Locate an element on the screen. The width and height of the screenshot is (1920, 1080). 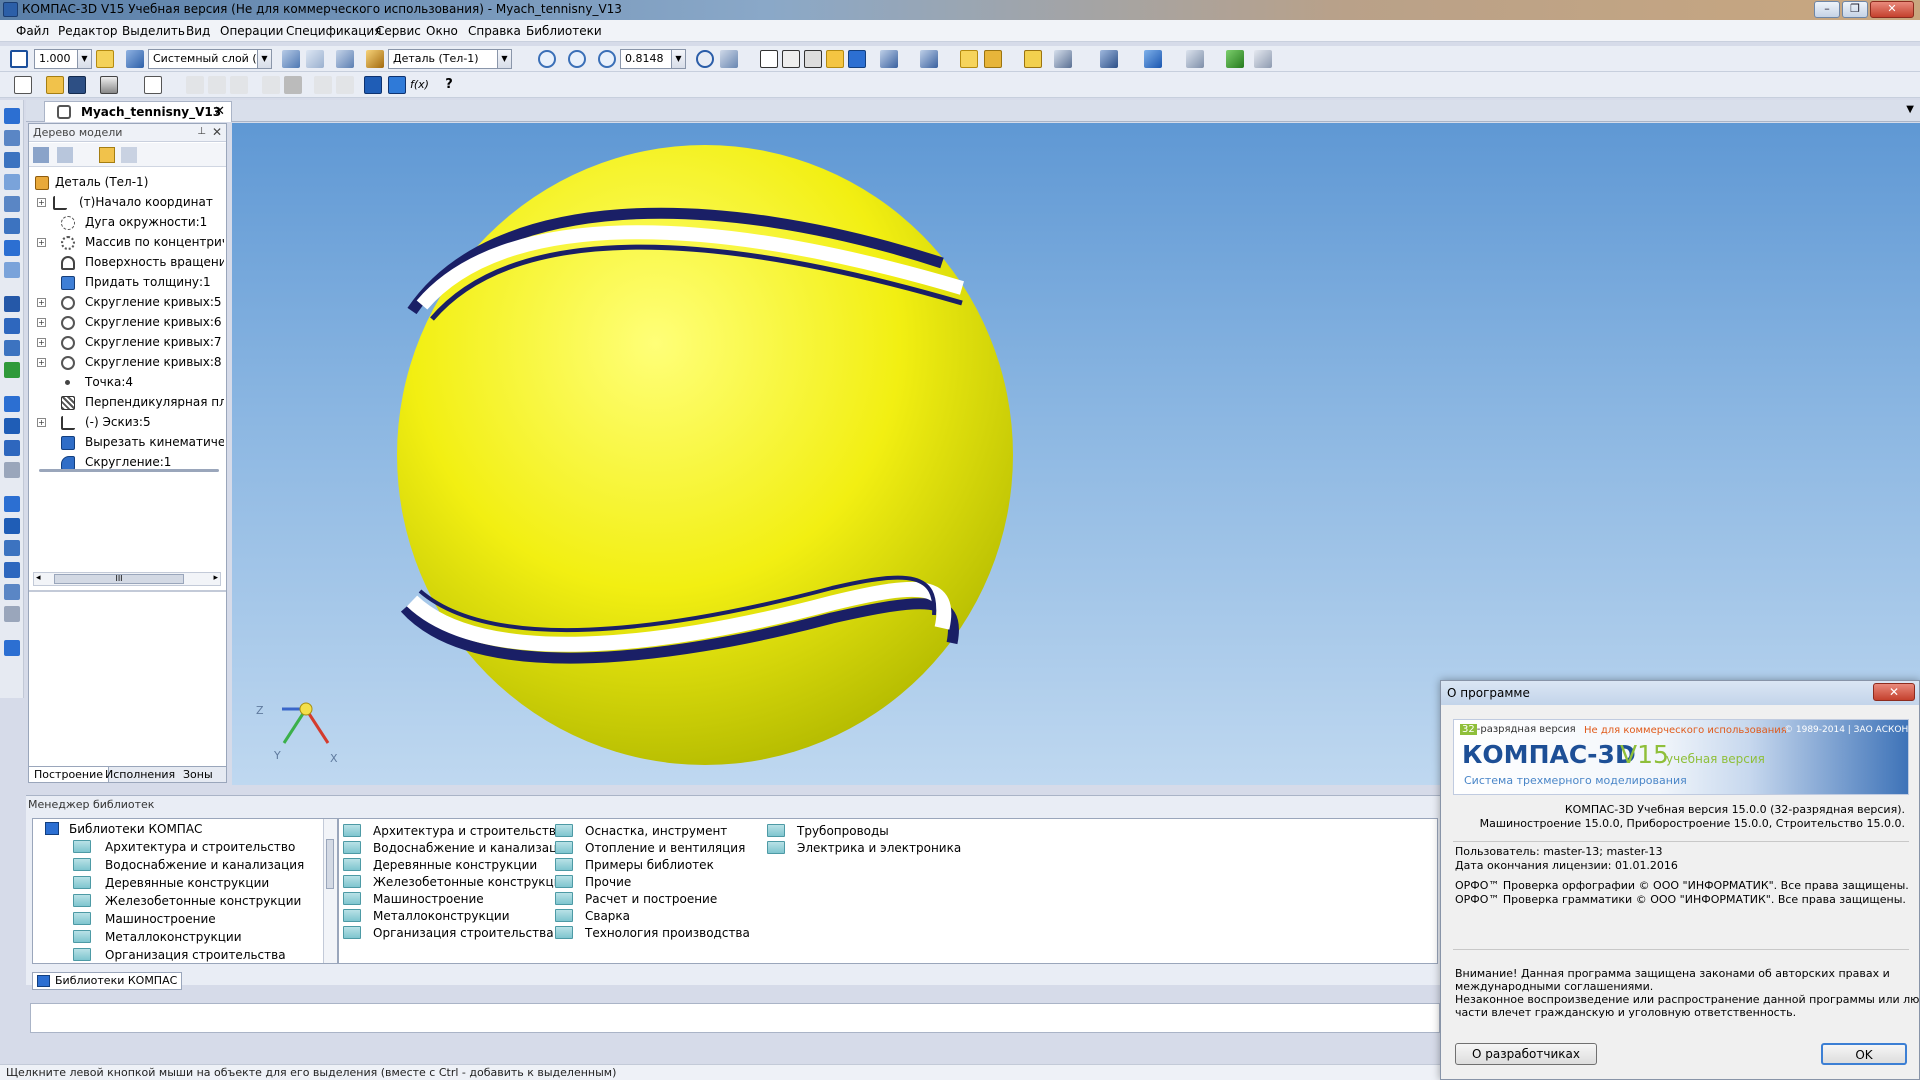
tree-filter-icon is located at coordinates (129, 155).